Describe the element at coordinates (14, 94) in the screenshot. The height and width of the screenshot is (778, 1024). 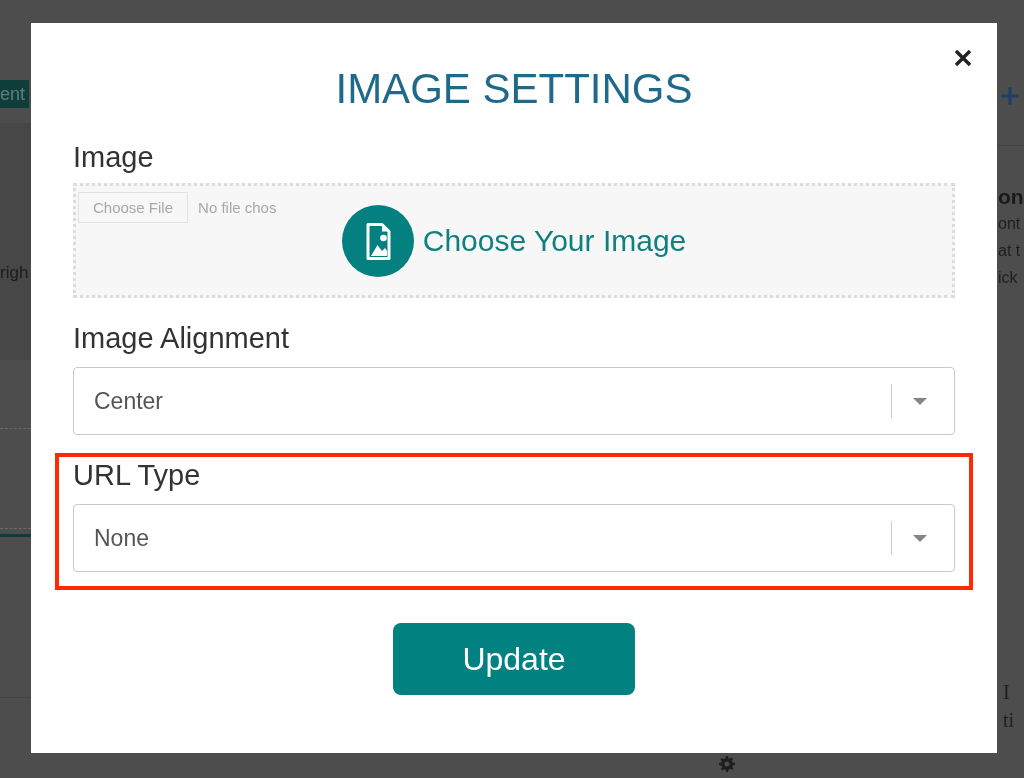
I see `tag-label: ent` at that location.